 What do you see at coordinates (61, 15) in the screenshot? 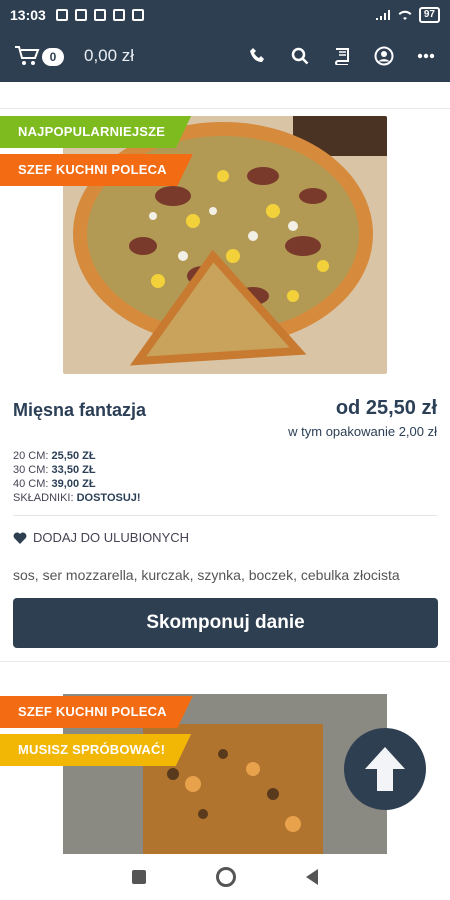
I see `qr-icon` at bounding box center [61, 15].